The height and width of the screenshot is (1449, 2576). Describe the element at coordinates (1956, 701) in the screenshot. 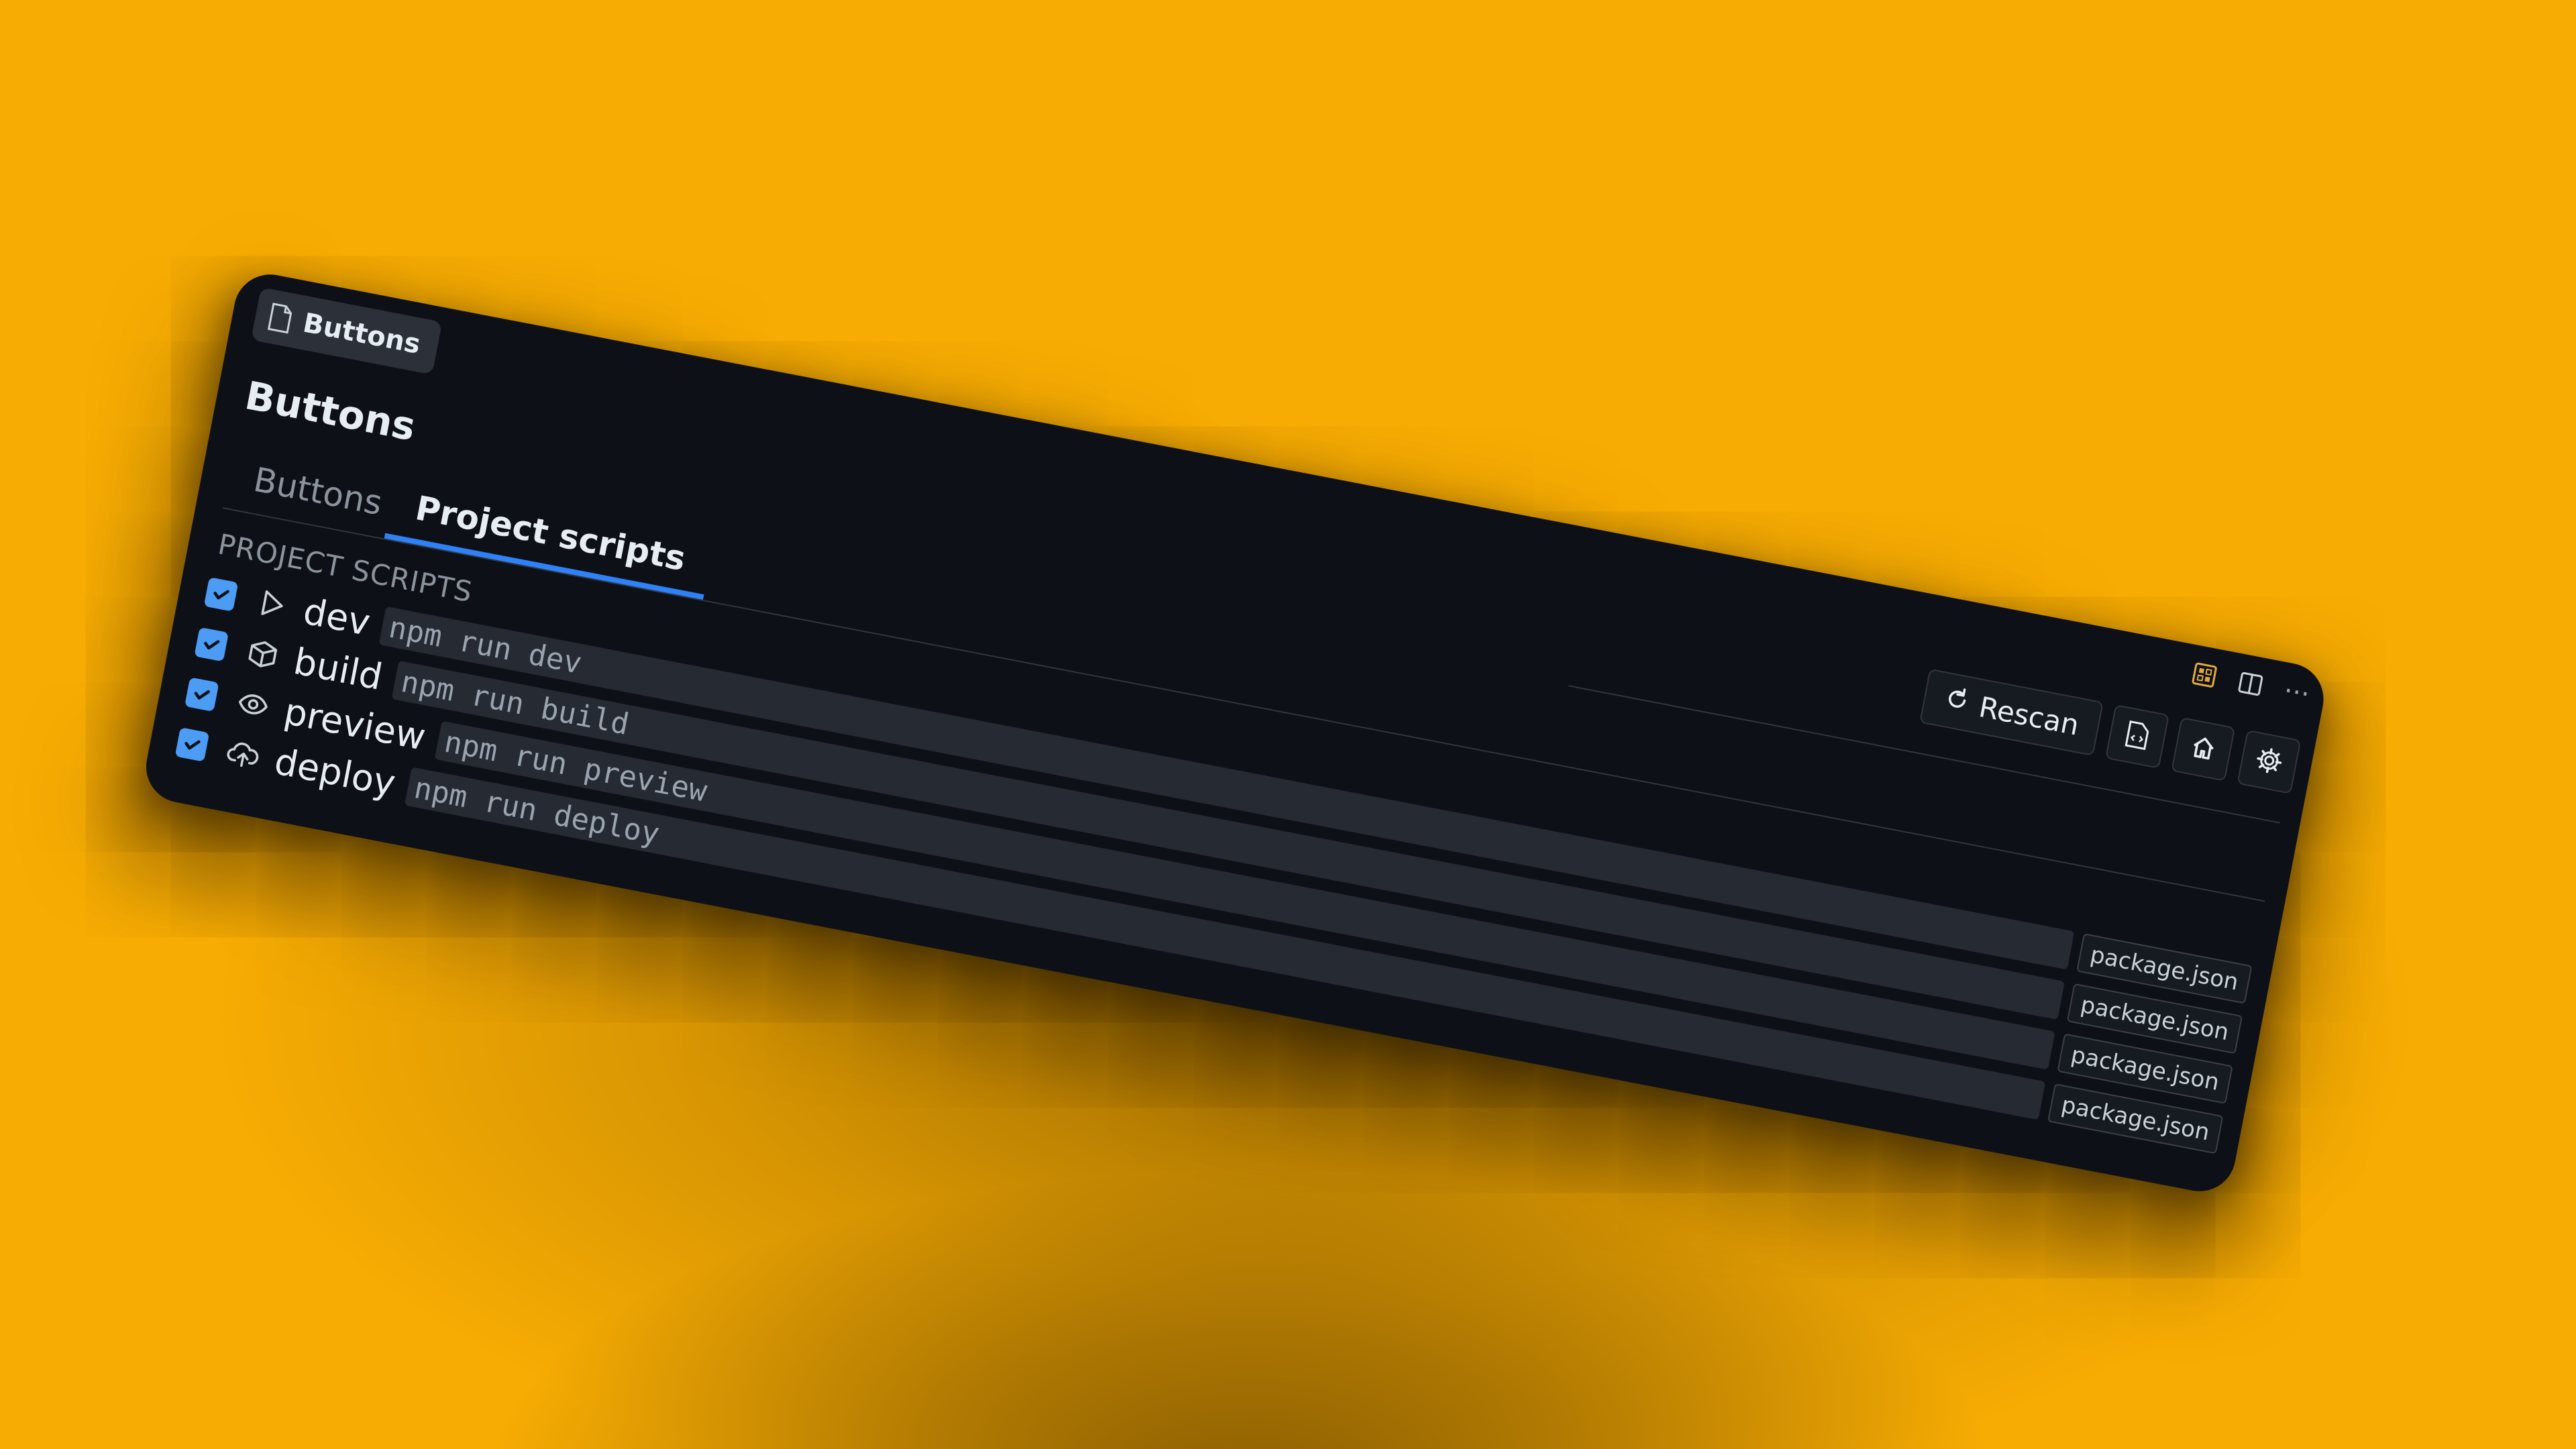

I see `refresh-icon` at that location.